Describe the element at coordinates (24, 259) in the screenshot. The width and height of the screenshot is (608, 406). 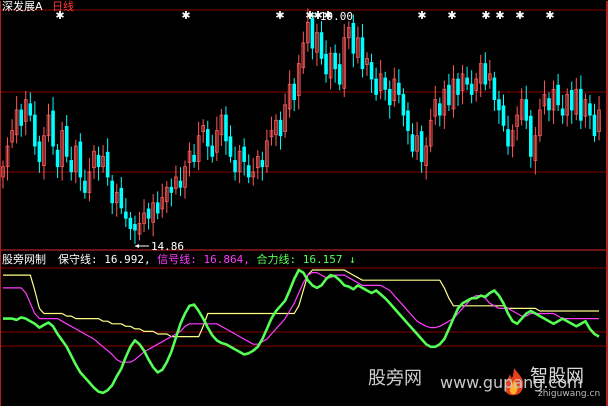
I see `indicator-name: 股旁网制` at that location.